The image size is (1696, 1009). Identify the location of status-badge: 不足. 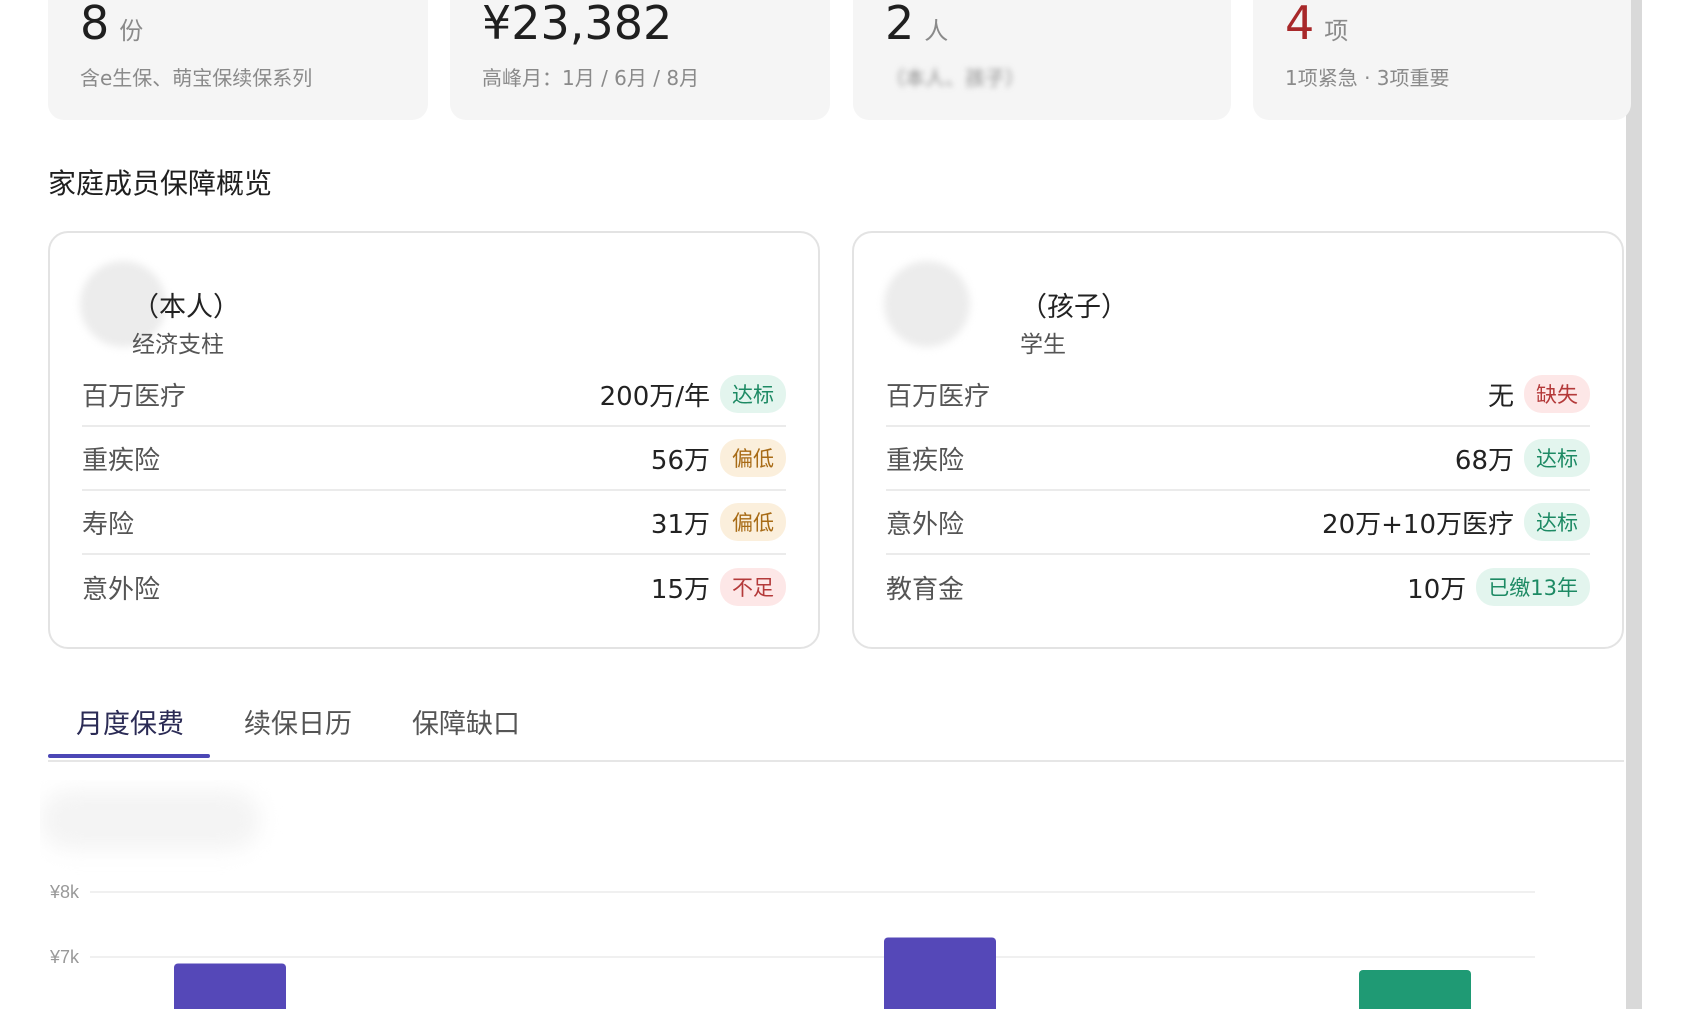
(753, 587).